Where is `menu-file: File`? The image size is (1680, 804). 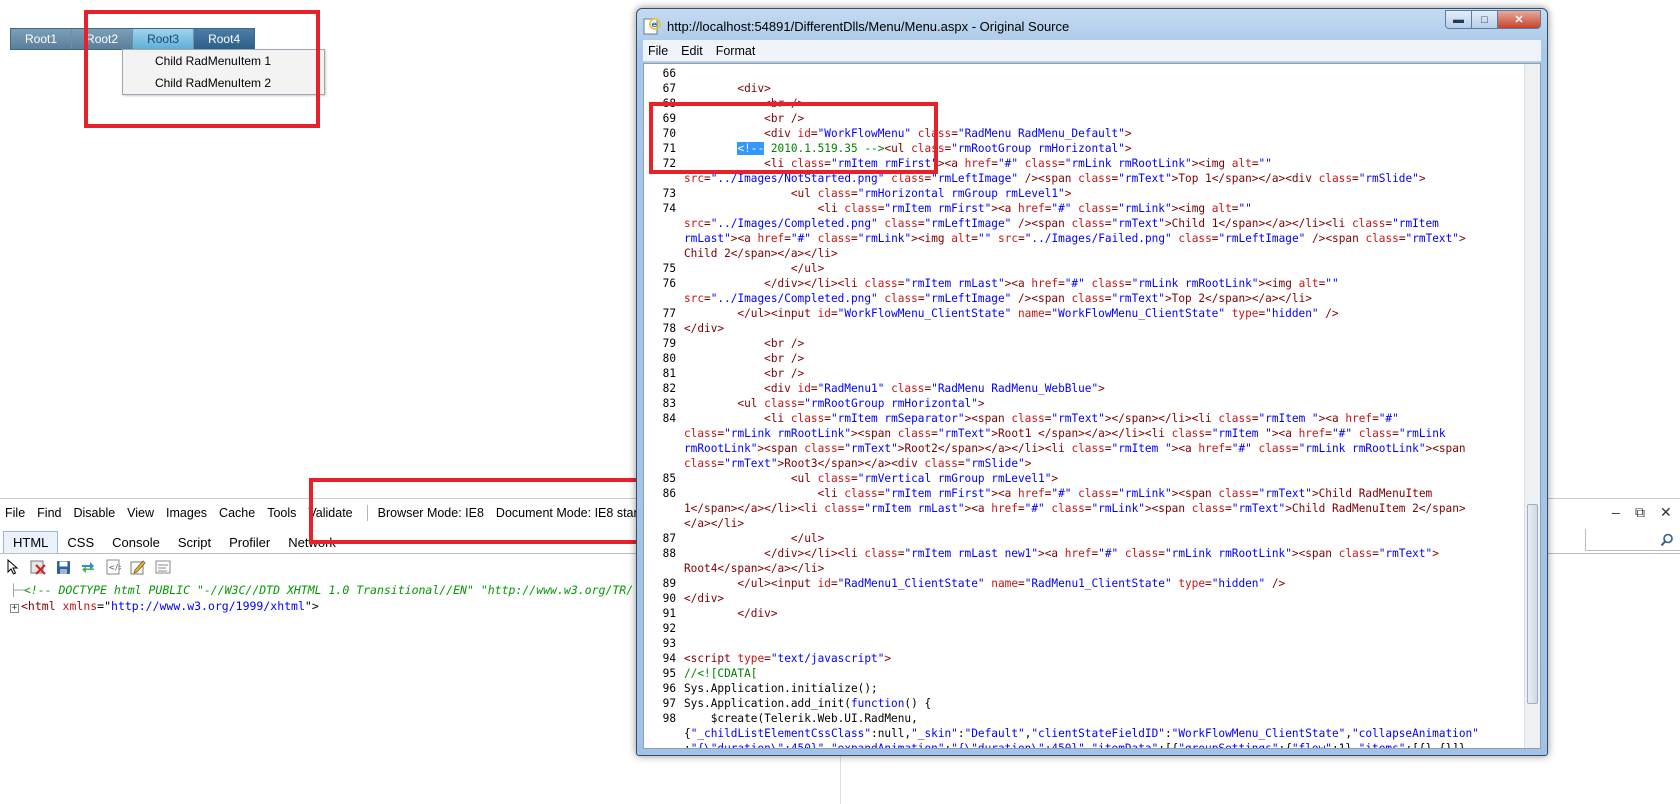
menu-file: File is located at coordinates (659, 51).